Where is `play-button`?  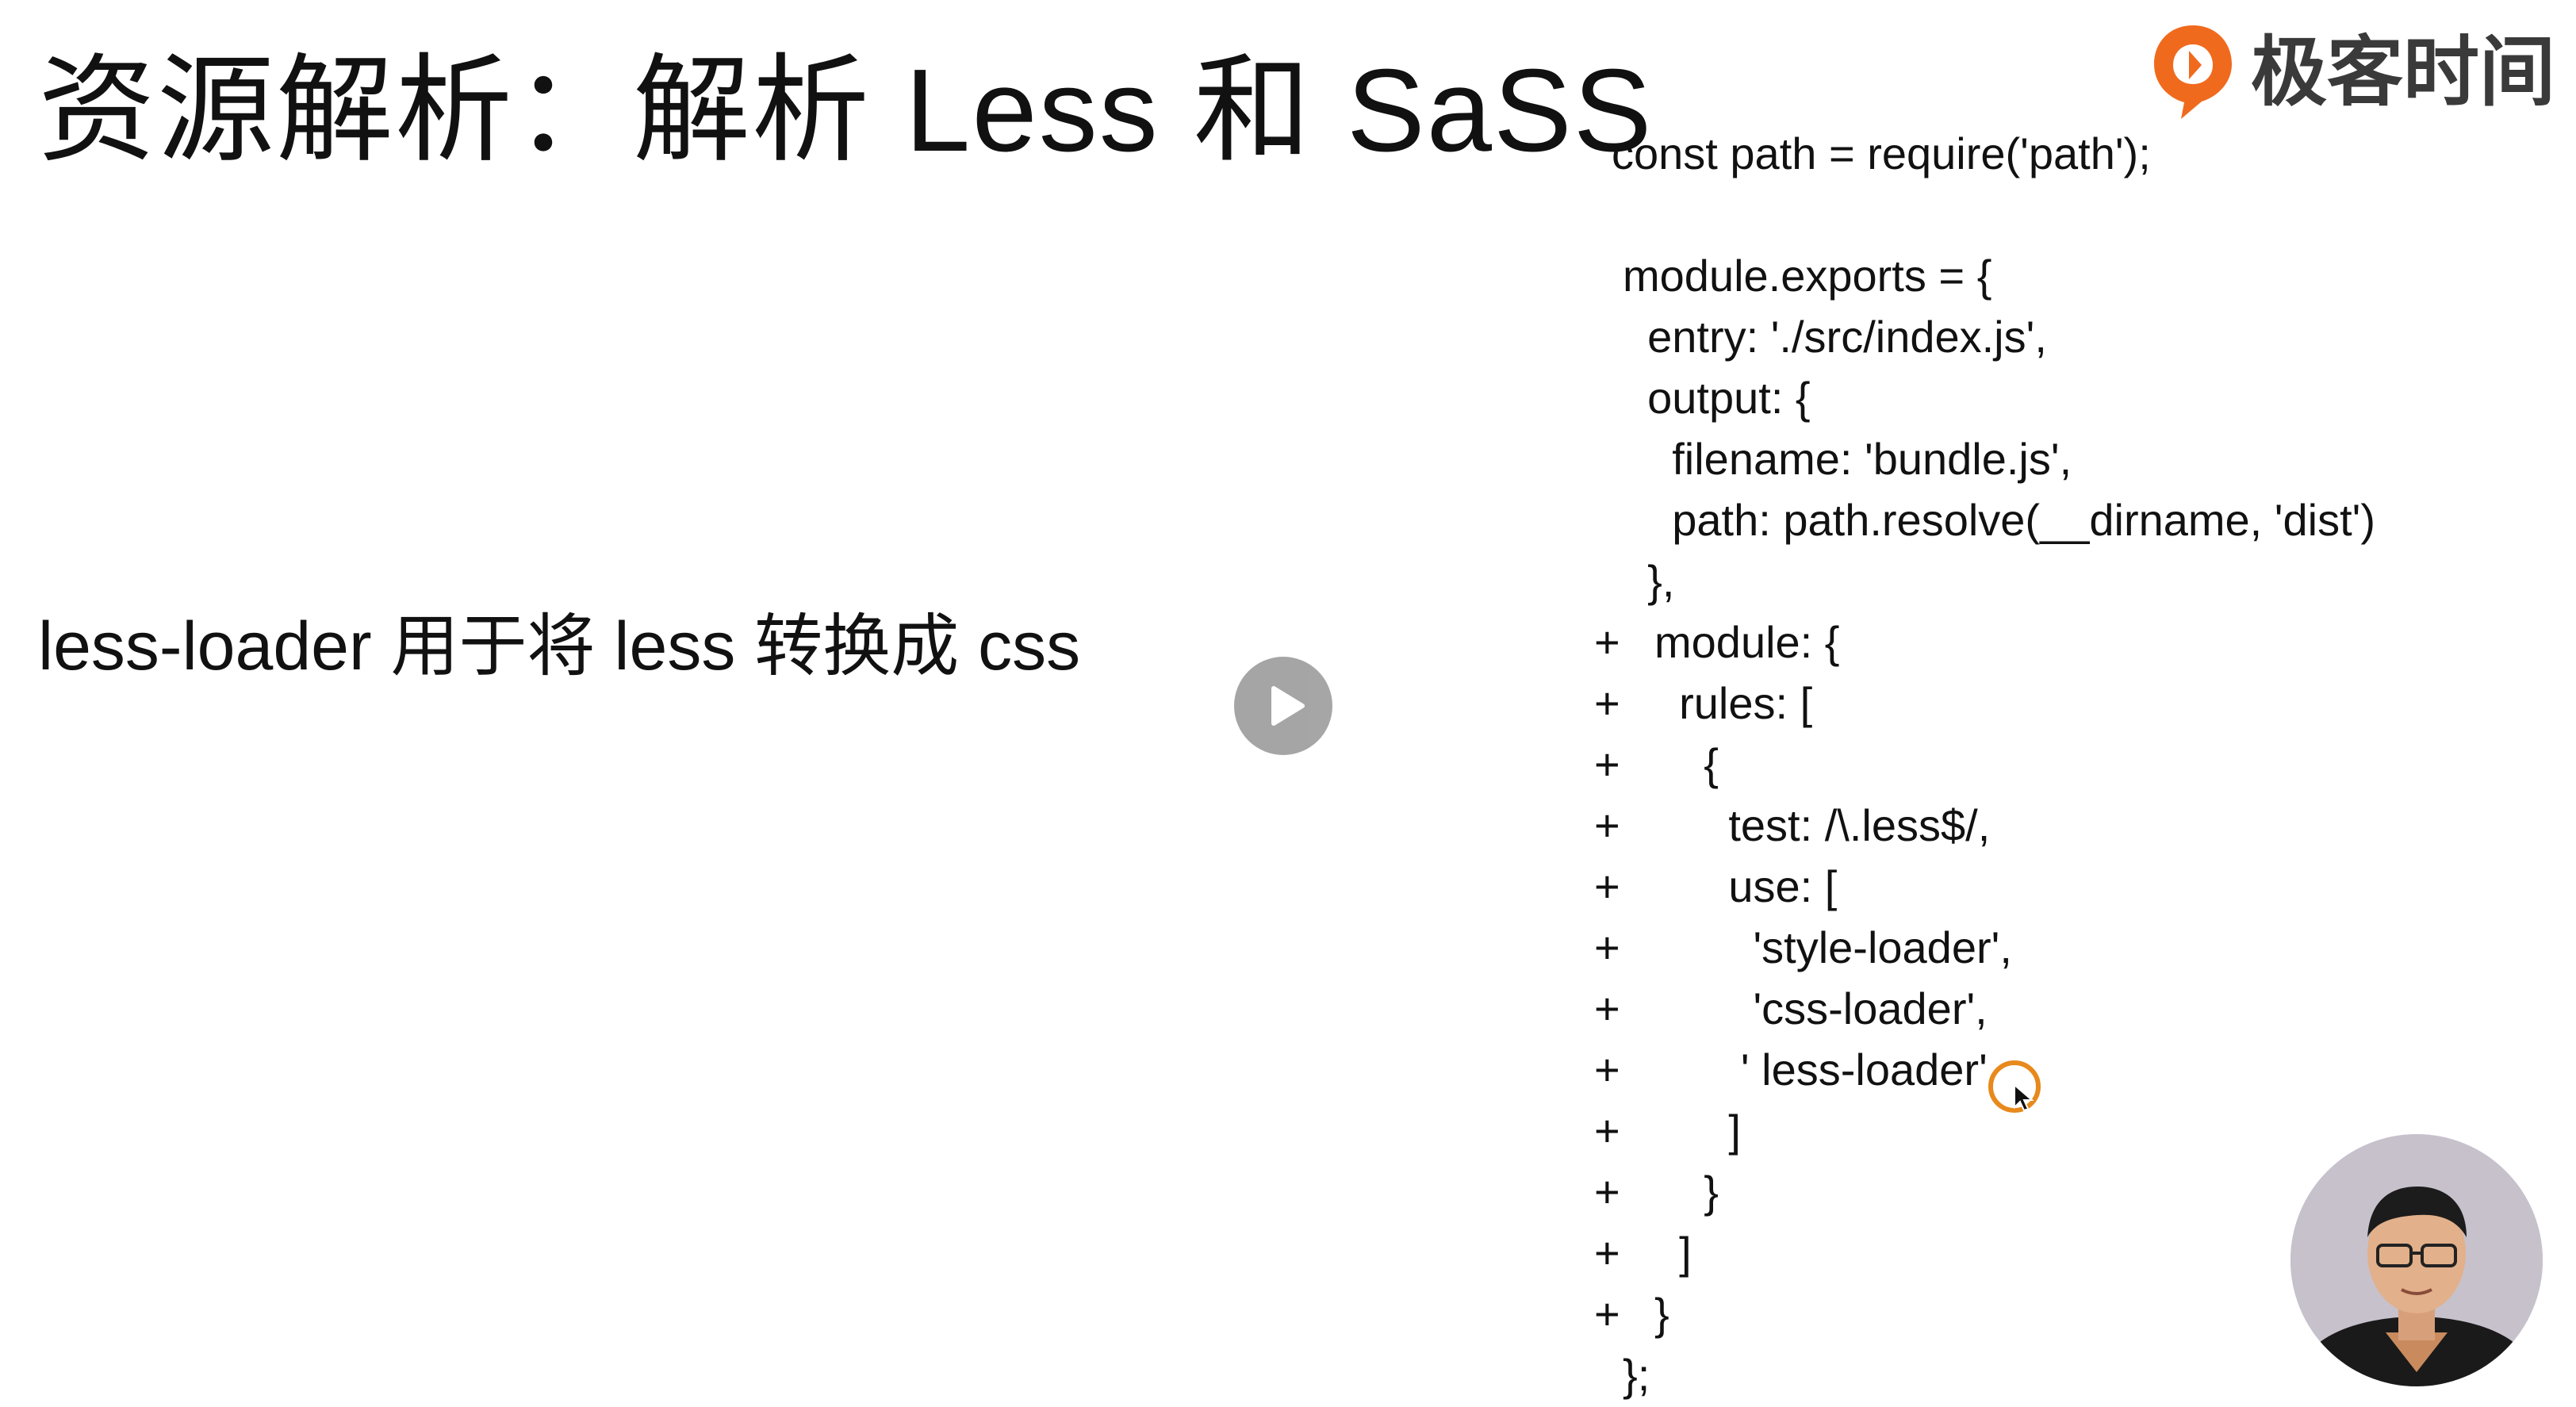
play-button is located at coordinates (1283, 706).